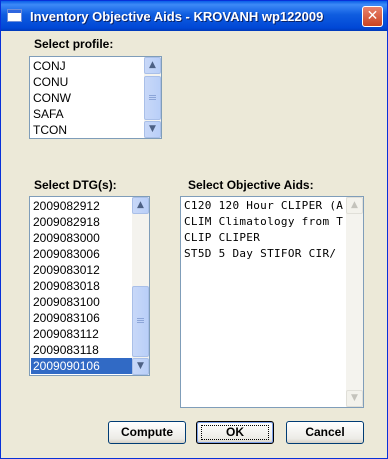 The height and width of the screenshot is (459, 388). I want to click on profile-label: Select profile:, so click(74, 44).